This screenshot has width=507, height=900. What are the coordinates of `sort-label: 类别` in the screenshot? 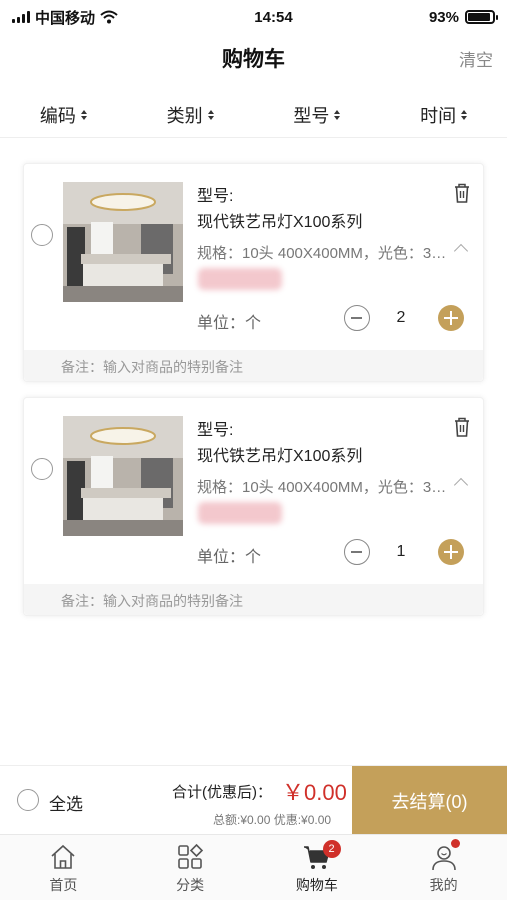 It's located at (184, 115).